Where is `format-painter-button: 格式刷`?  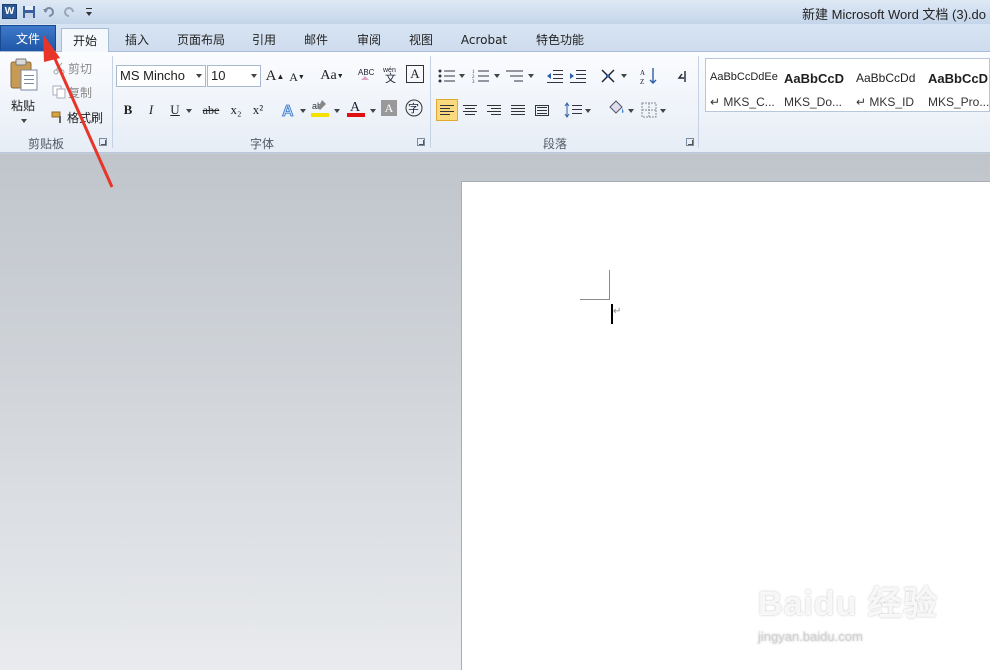 format-painter-button: 格式刷 is located at coordinates (79, 117).